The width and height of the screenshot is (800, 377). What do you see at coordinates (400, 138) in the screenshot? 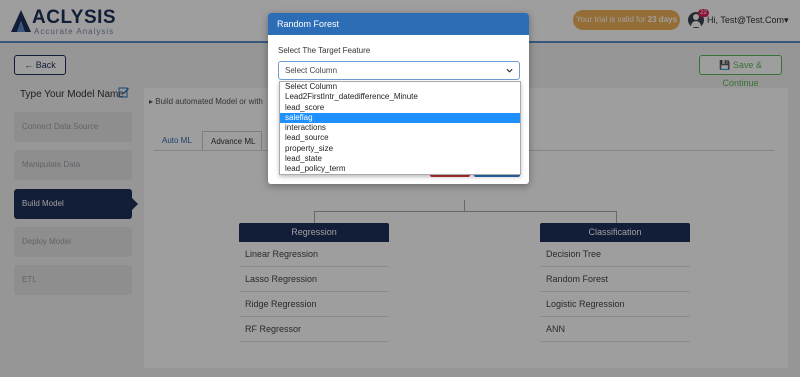
I see `option-item: lead_source` at bounding box center [400, 138].